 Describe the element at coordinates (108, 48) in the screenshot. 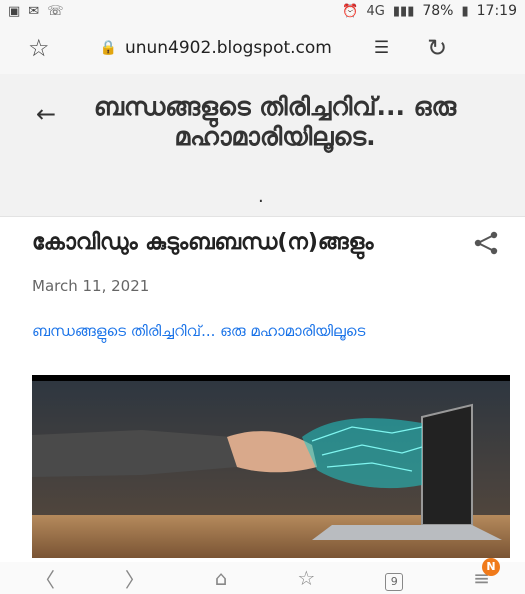

I see `lock-icon: 🔒` at that location.